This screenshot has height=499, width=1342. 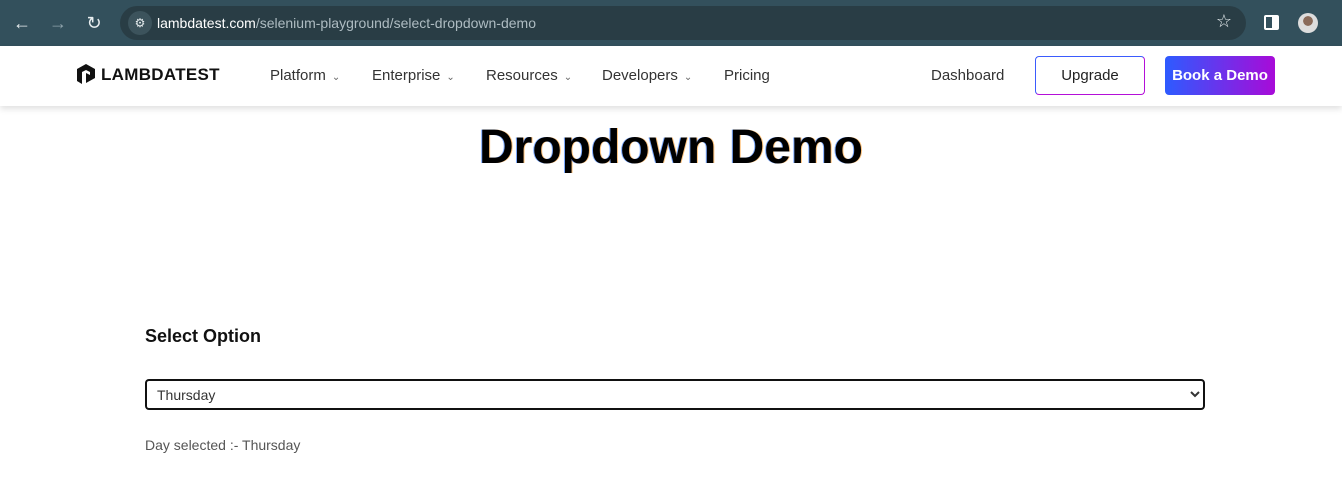 I want to click on book-demo-button: Book a Demo, so click(x=1220, y=75).